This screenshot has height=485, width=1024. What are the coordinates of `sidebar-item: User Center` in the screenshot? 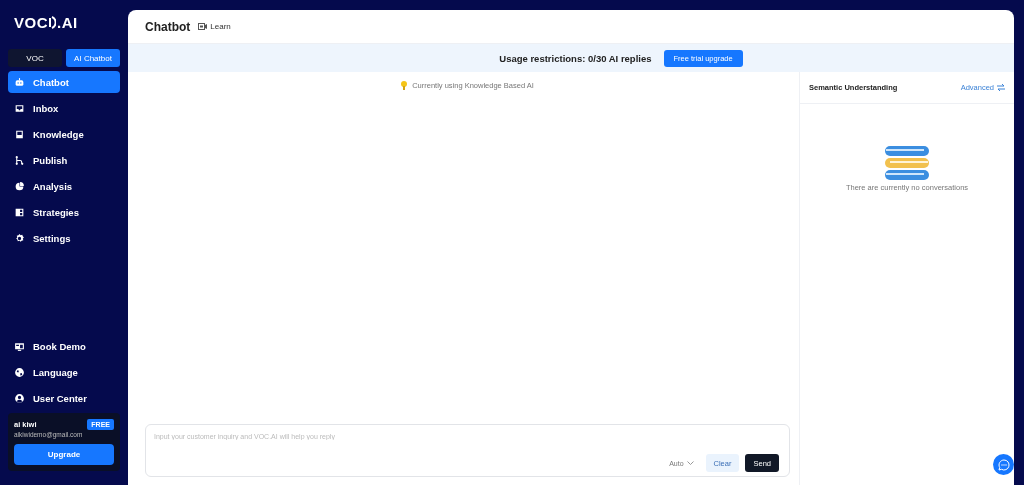 It's located at (64, 398).